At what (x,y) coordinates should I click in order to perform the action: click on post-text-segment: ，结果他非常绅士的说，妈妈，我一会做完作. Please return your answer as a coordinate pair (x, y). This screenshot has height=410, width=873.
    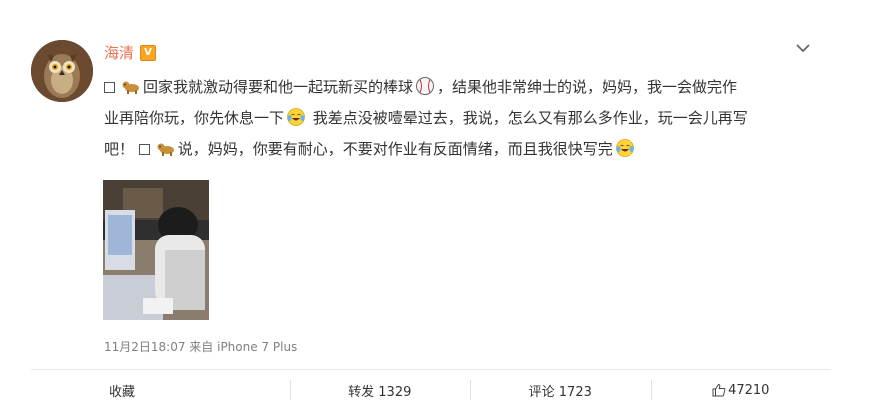
    Looking at the image, I should click on (587, 87).